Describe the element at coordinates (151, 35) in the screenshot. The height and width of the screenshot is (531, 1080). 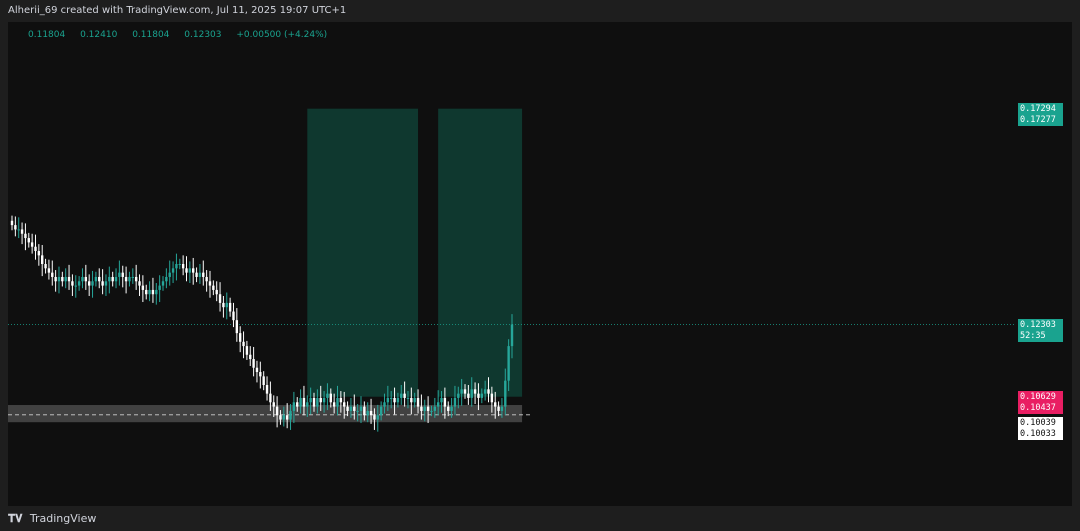
I see `legend-low: 0.11804` at that location.